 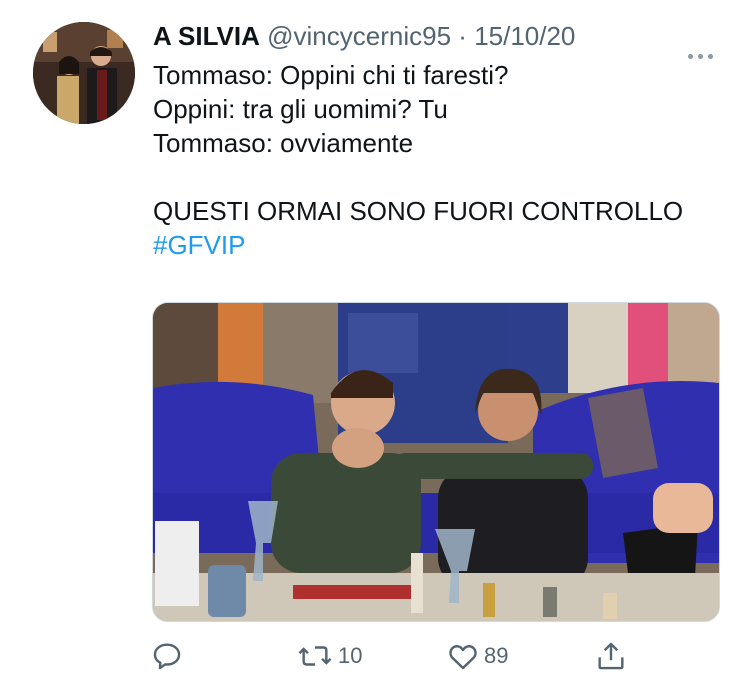 I want to click on like-button: 89, so click(x=477, y=656).